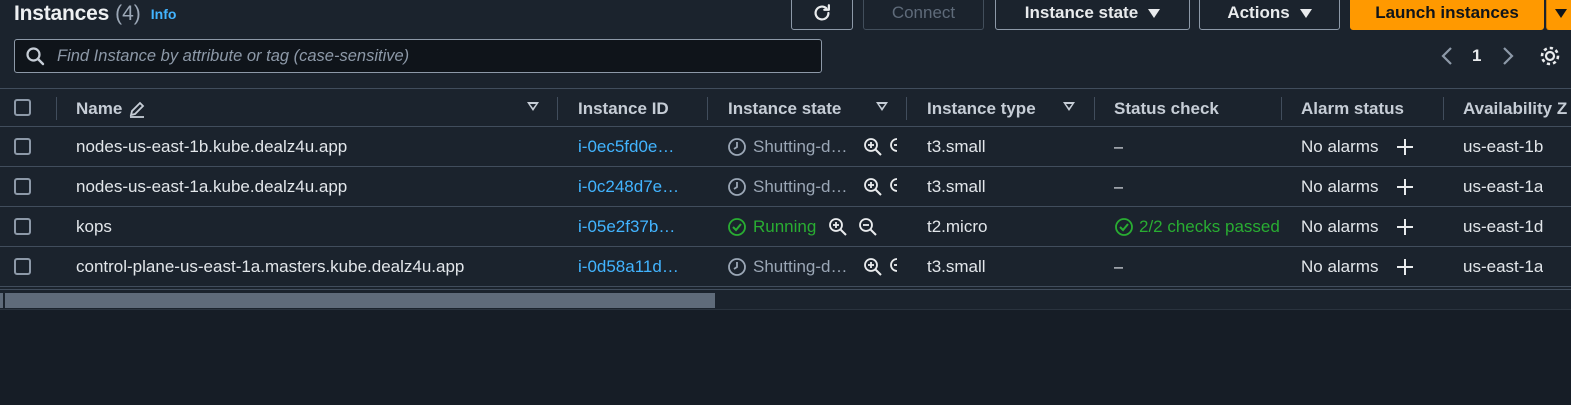  What do you see at coordinates (360, 300) in the screenshot?
I see `scrollbar-thumb` at bounding box center [360, 300].